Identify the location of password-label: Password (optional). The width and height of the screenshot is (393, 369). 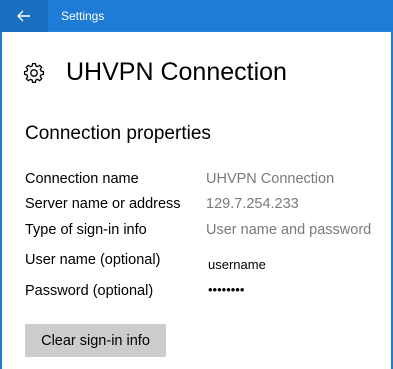
(89, 291).